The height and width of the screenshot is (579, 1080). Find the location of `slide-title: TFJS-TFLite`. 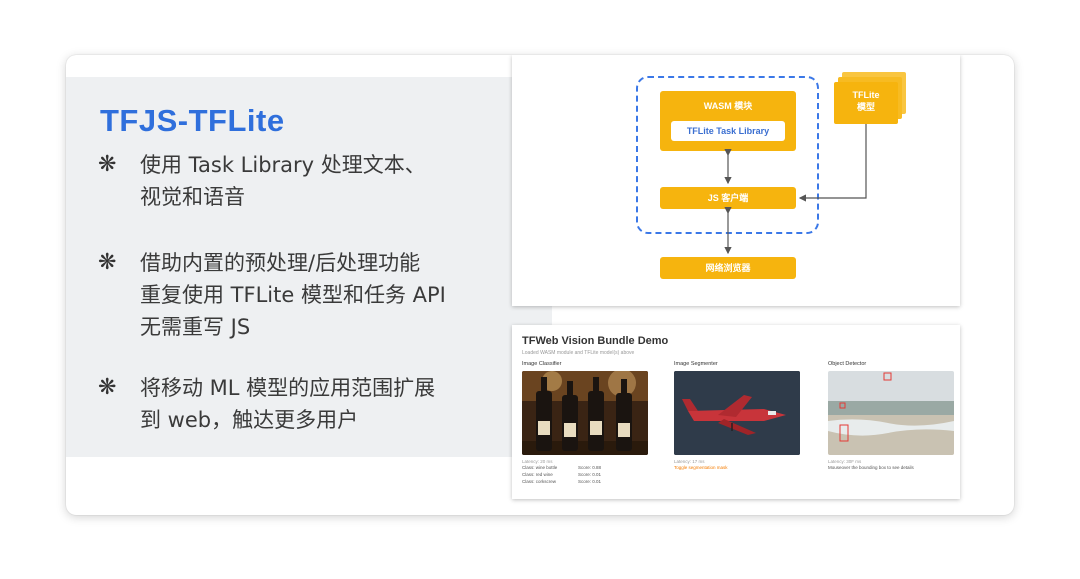

slide-title: TFJS-TFLite is located at coordinates (192, 120).